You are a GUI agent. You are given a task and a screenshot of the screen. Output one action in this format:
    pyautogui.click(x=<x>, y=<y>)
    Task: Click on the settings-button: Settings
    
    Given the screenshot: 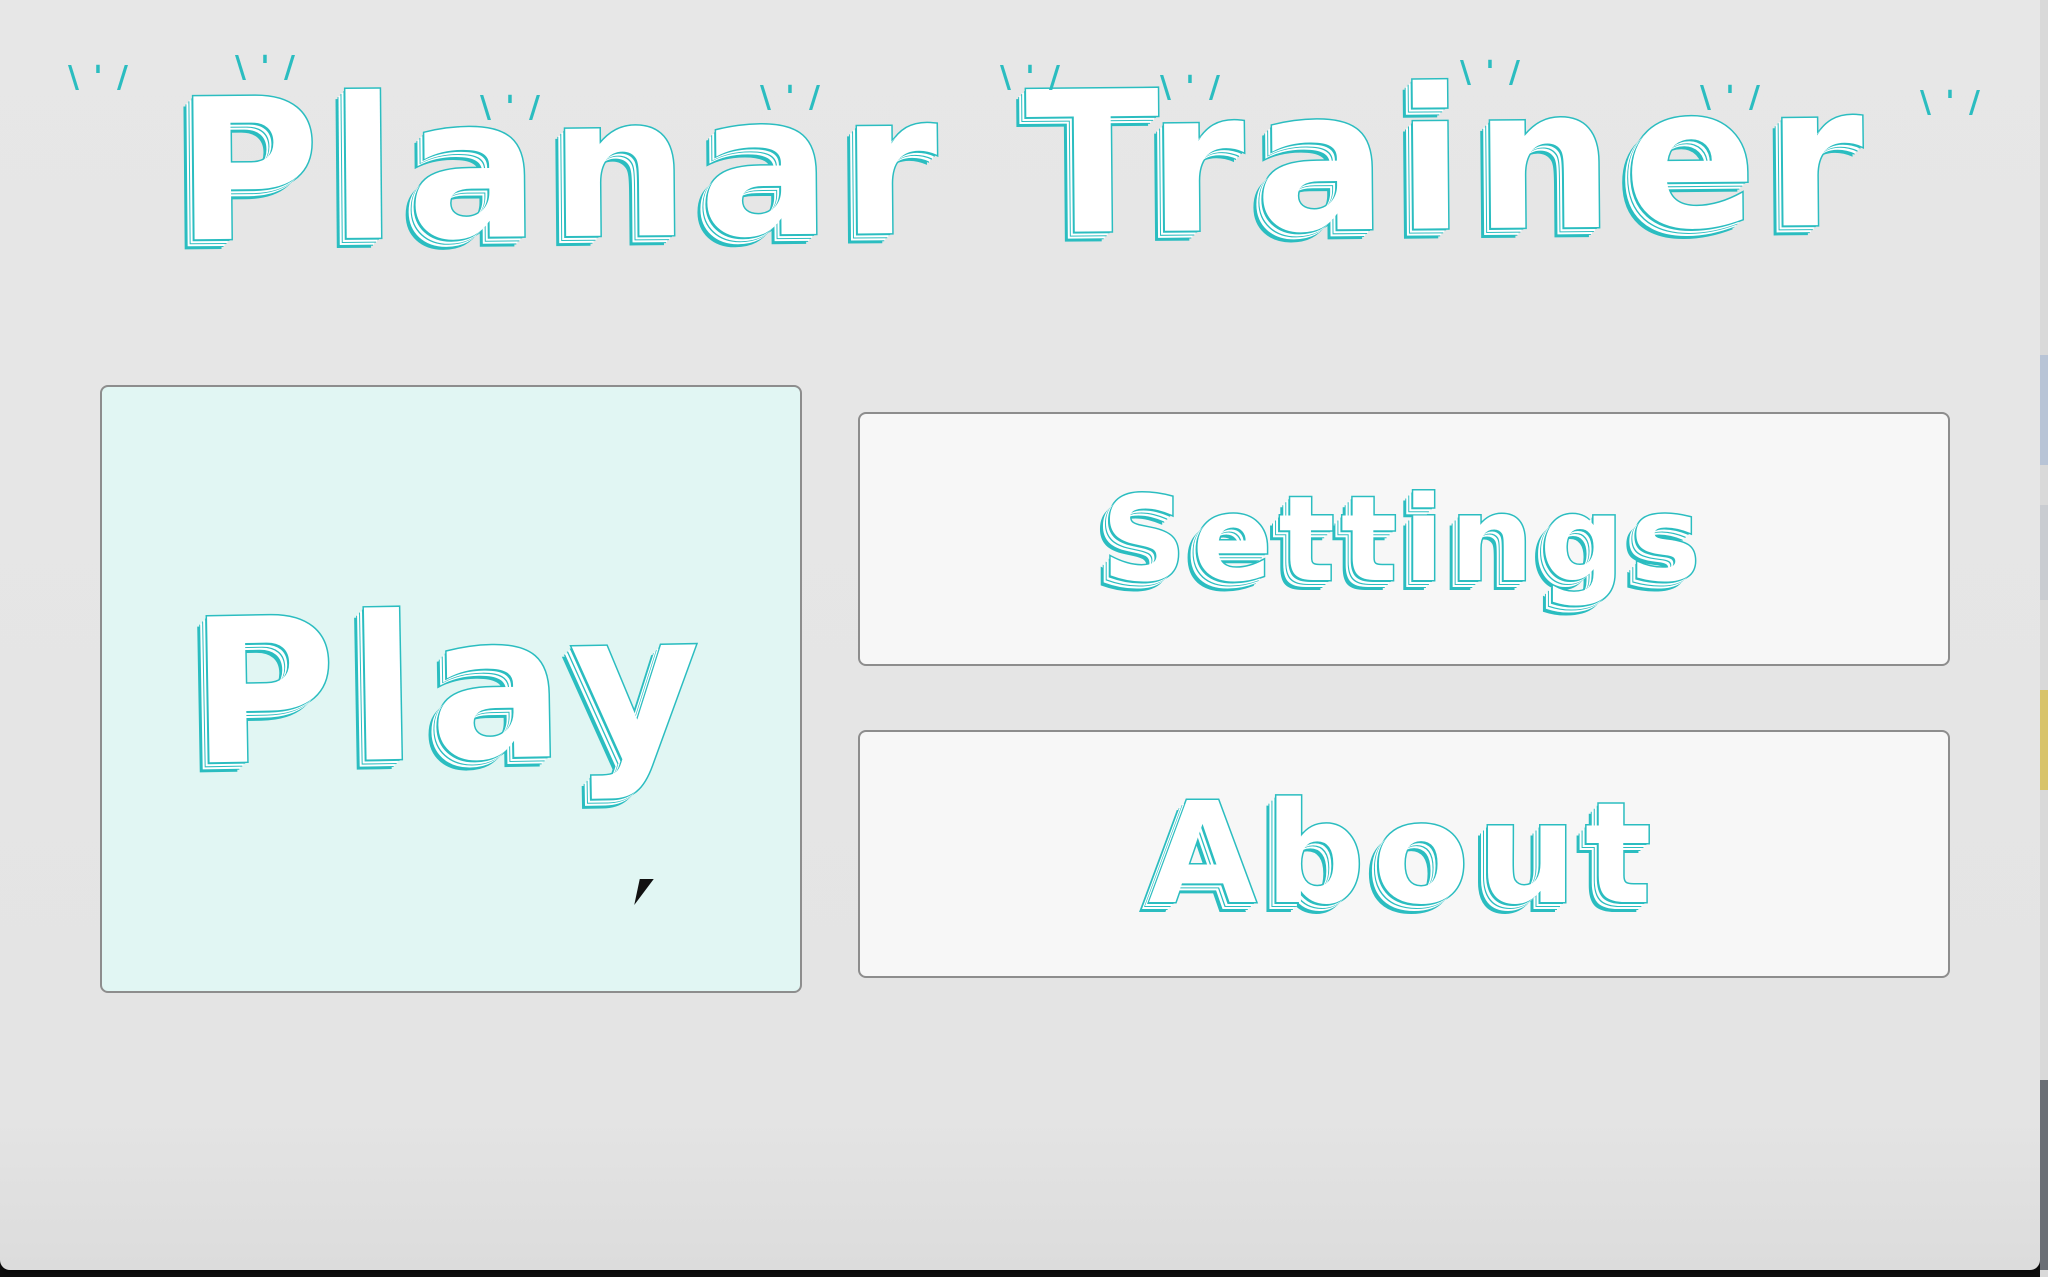 What is the action you would take?
    pyautogui.click(x=1404, y=539)
    